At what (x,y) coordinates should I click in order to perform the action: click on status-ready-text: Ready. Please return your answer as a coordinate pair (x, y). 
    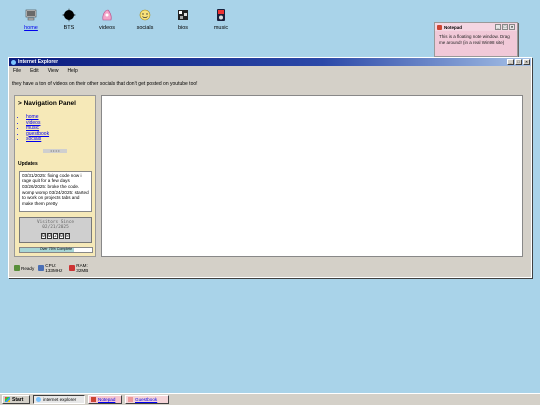
    Looking at the image, I should click on (28, 268).